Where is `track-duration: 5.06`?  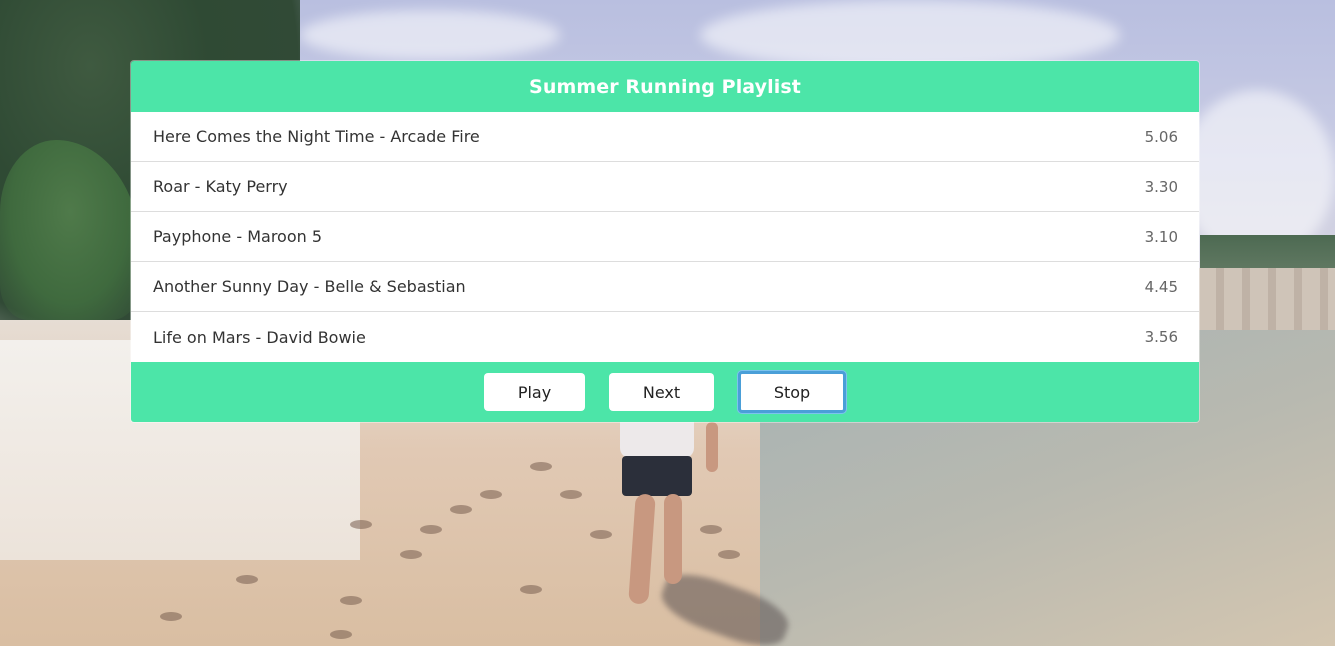 track-duration: 5.06 is located at coordinates (1161, 136).